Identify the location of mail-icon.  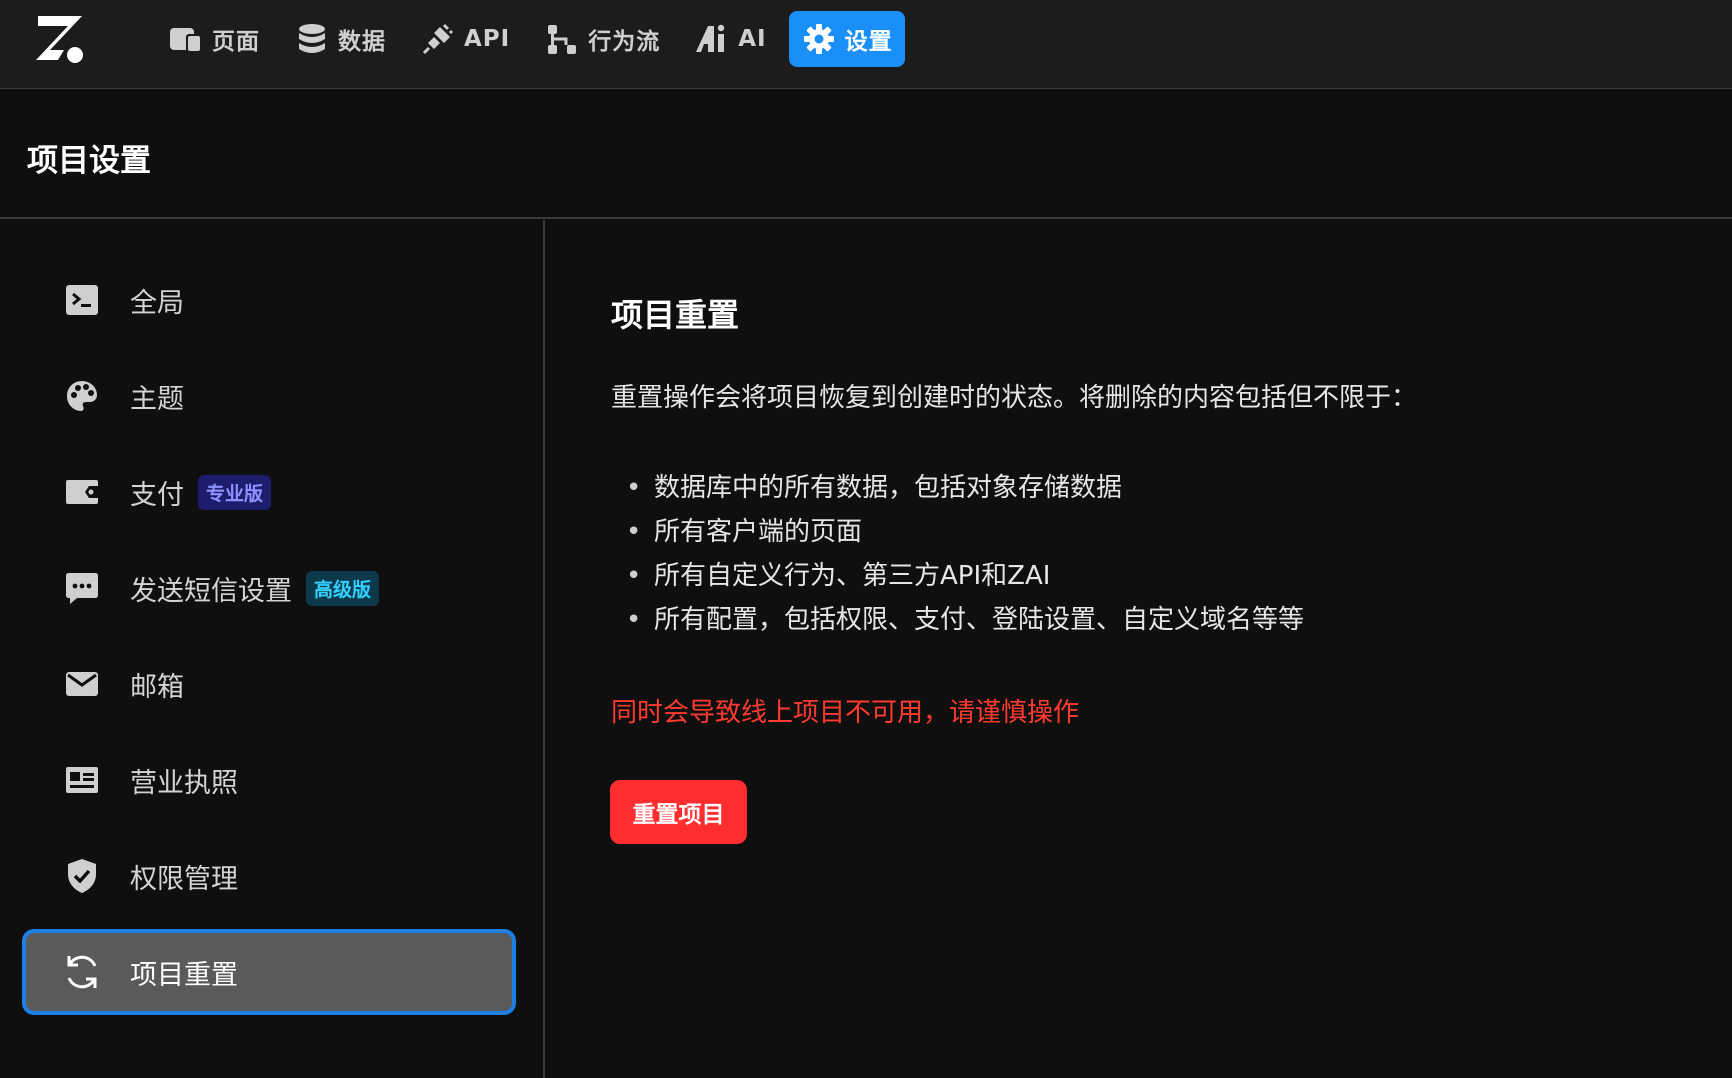
(82, 684).